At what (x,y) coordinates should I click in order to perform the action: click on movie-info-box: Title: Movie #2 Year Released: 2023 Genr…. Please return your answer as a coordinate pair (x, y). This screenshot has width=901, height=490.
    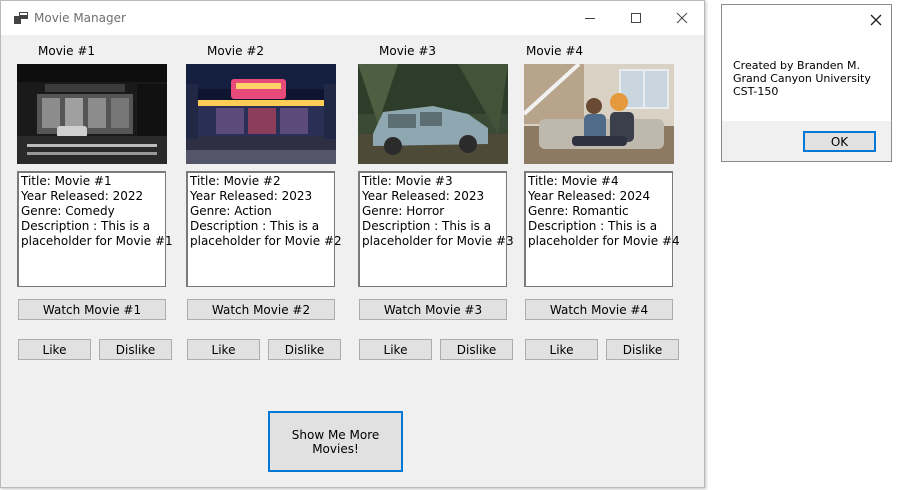
    Looking at the image, I should click on (264, 229).